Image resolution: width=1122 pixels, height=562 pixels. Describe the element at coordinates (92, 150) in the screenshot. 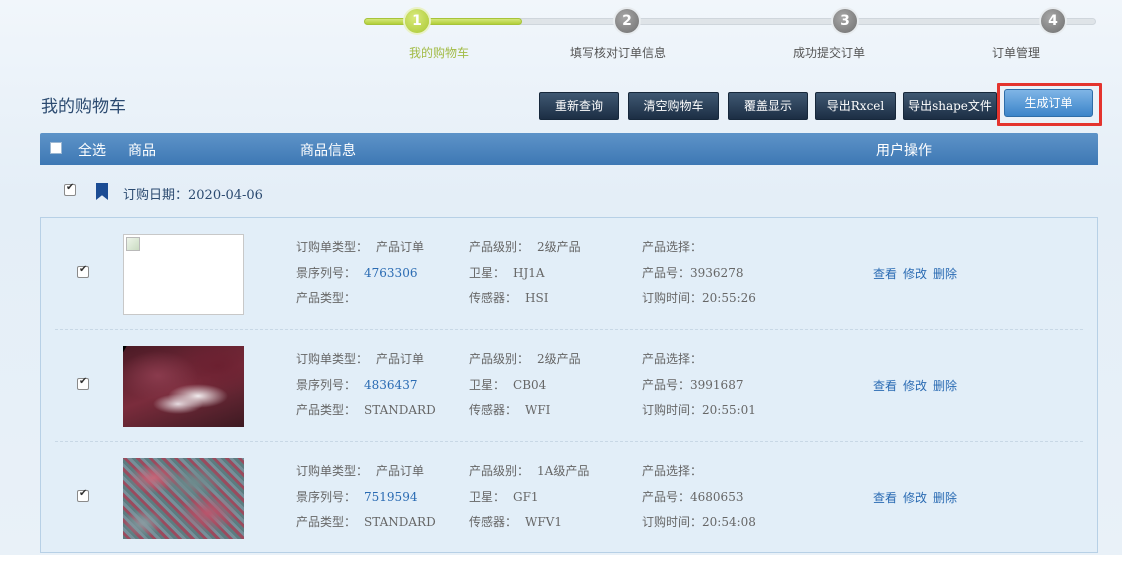

I see `select-all-label: 全选` at that location.